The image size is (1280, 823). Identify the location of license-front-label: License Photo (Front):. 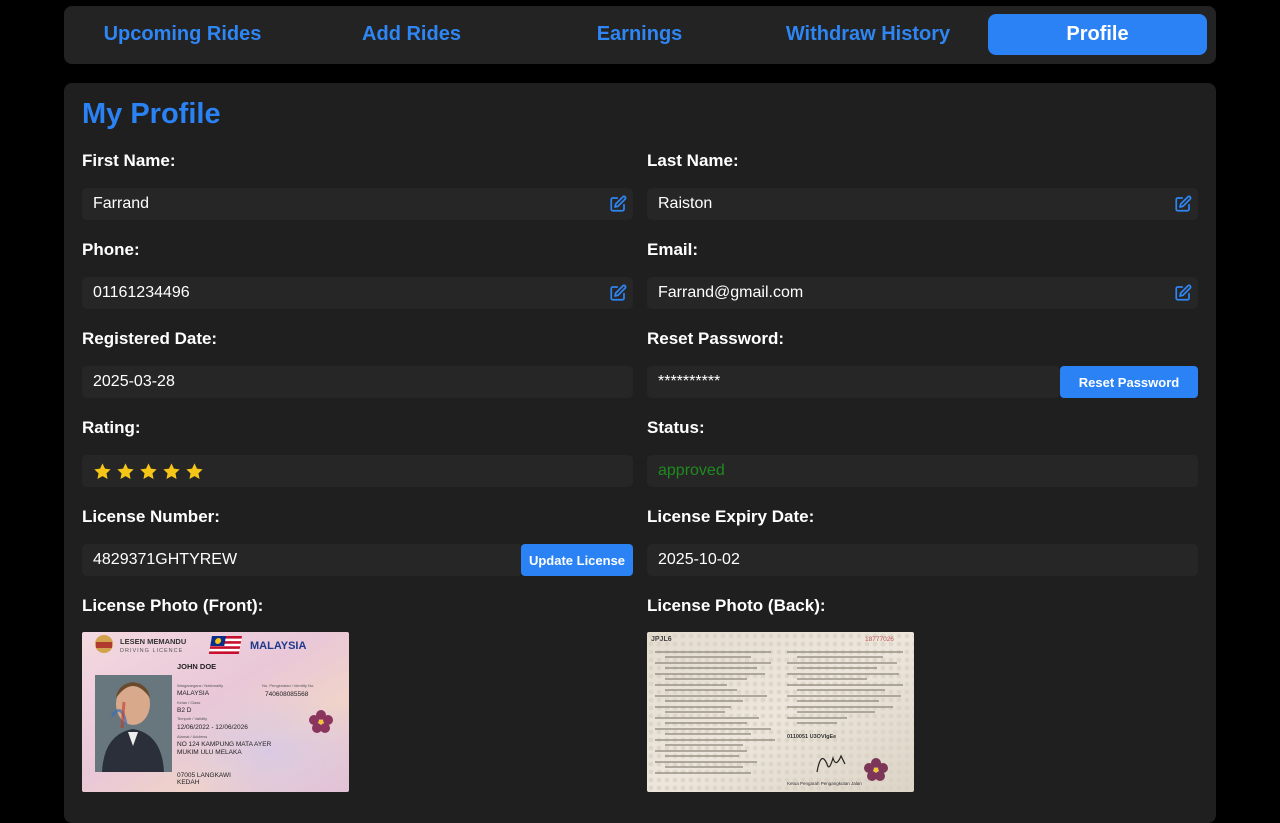
(173, 605).